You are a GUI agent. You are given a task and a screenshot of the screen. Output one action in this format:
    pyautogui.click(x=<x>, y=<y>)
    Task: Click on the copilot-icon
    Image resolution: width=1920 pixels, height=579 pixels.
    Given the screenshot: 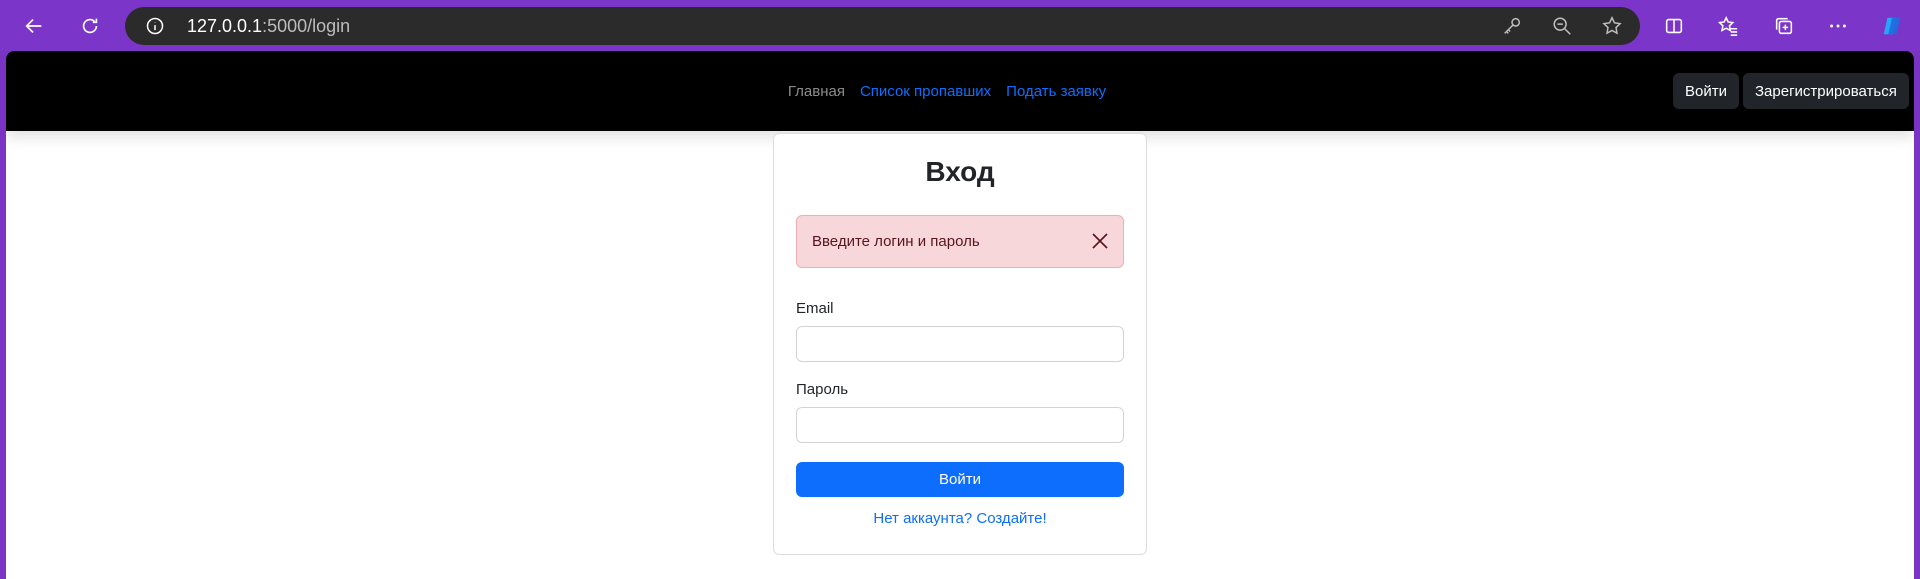 What is the action you would take?
    pyautogui.click(x=1892, y=26)
    